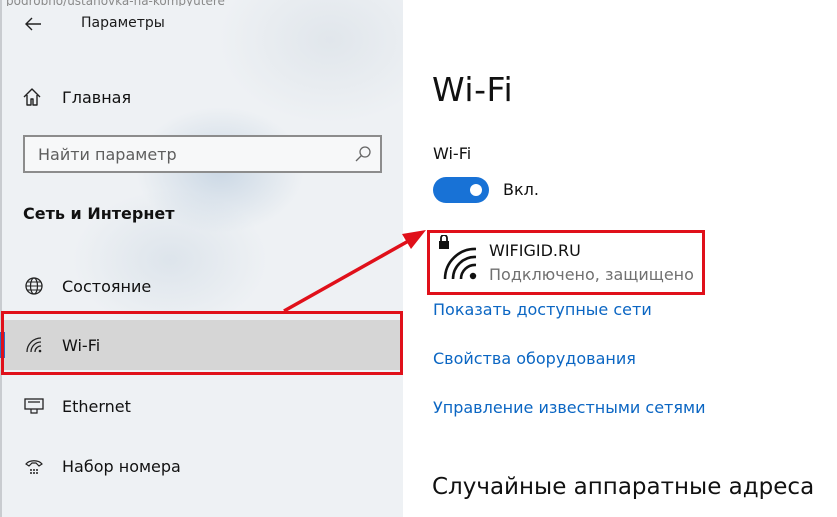  What do you see at coordinates (363, 154) in the screenshot?
I see `search-icon` at bounding box center [363, 154].